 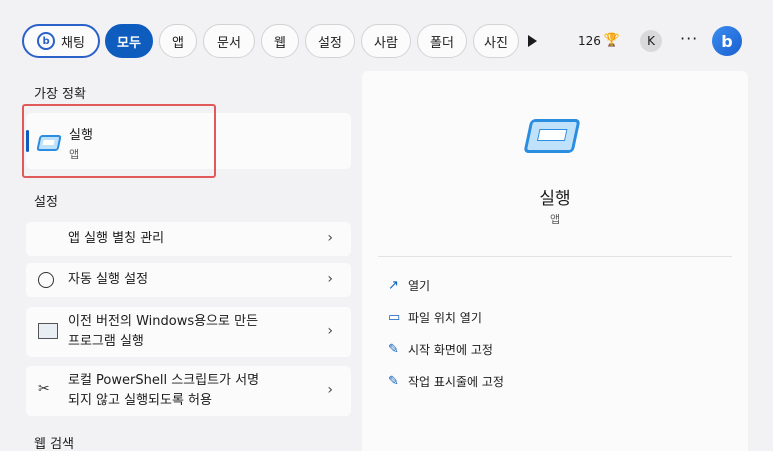 What do you see at coordinates (188, 239) in the screenshot?
I see `setting-item-app-alias: 앱 실행 별칭 관리 ›` at bounding box center [188, 239].